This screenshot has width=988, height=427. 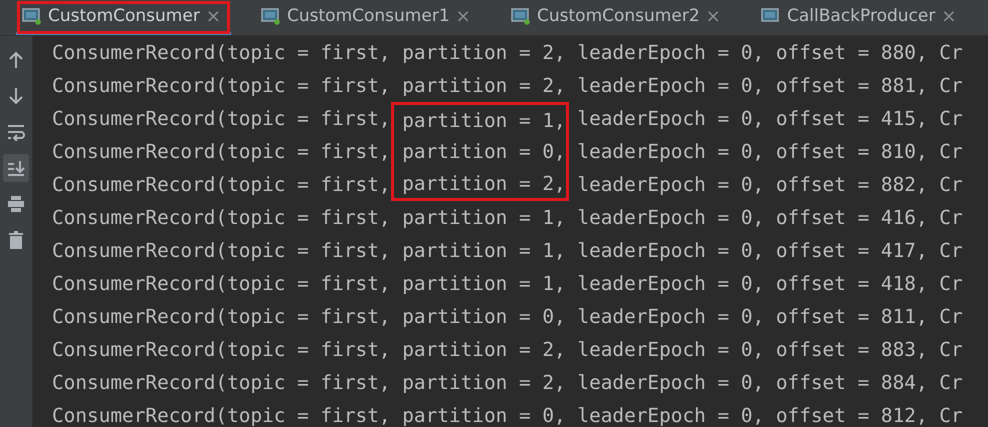 I want to click on console-text: leaderEpoch = 0, offset = 416, Cr, so click(x=770, y=217).